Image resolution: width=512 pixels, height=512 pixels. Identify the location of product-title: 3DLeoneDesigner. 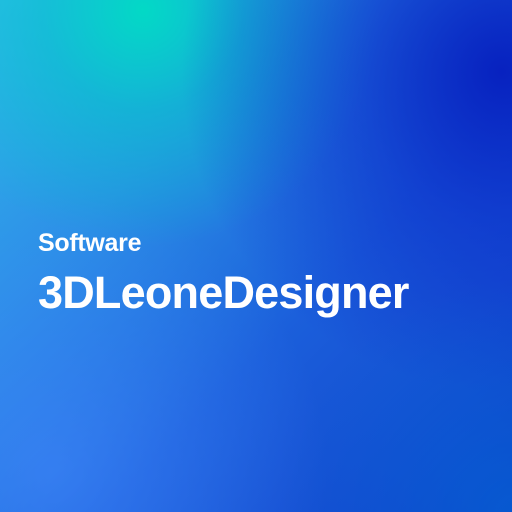
(223, 292).